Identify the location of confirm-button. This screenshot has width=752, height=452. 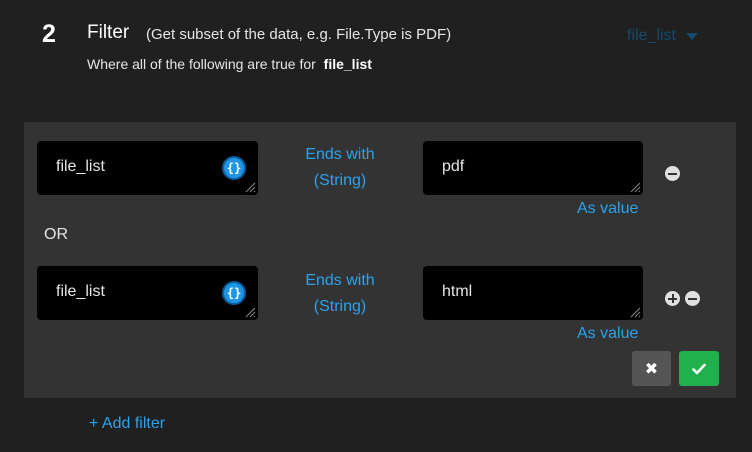
(699, 368).